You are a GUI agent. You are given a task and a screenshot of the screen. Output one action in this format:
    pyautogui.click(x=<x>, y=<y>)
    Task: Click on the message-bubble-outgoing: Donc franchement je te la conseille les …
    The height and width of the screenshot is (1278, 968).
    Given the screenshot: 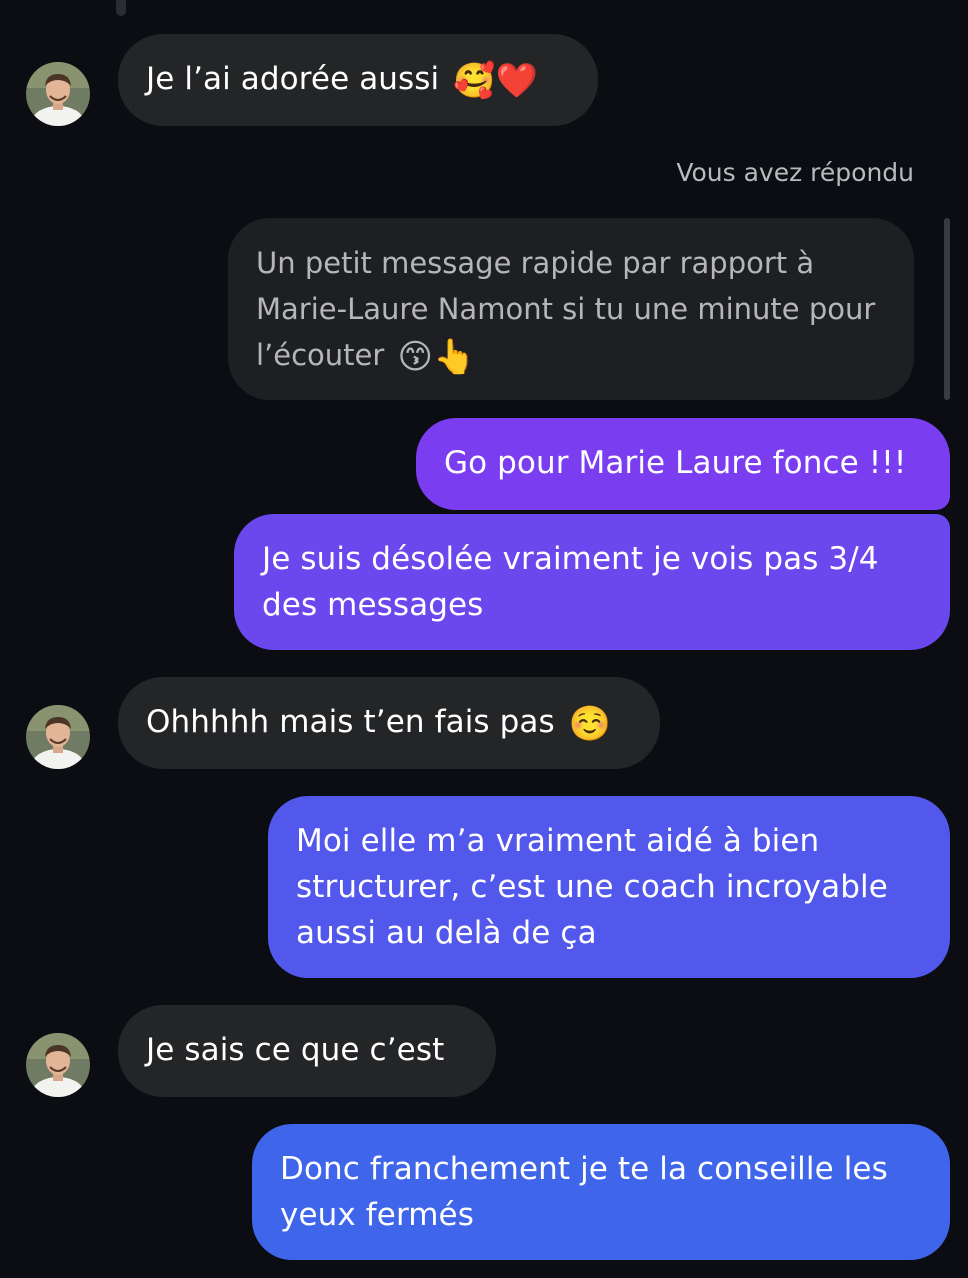 What is the action you would take?
    pyautogui.click(x=601, y=1192)
    